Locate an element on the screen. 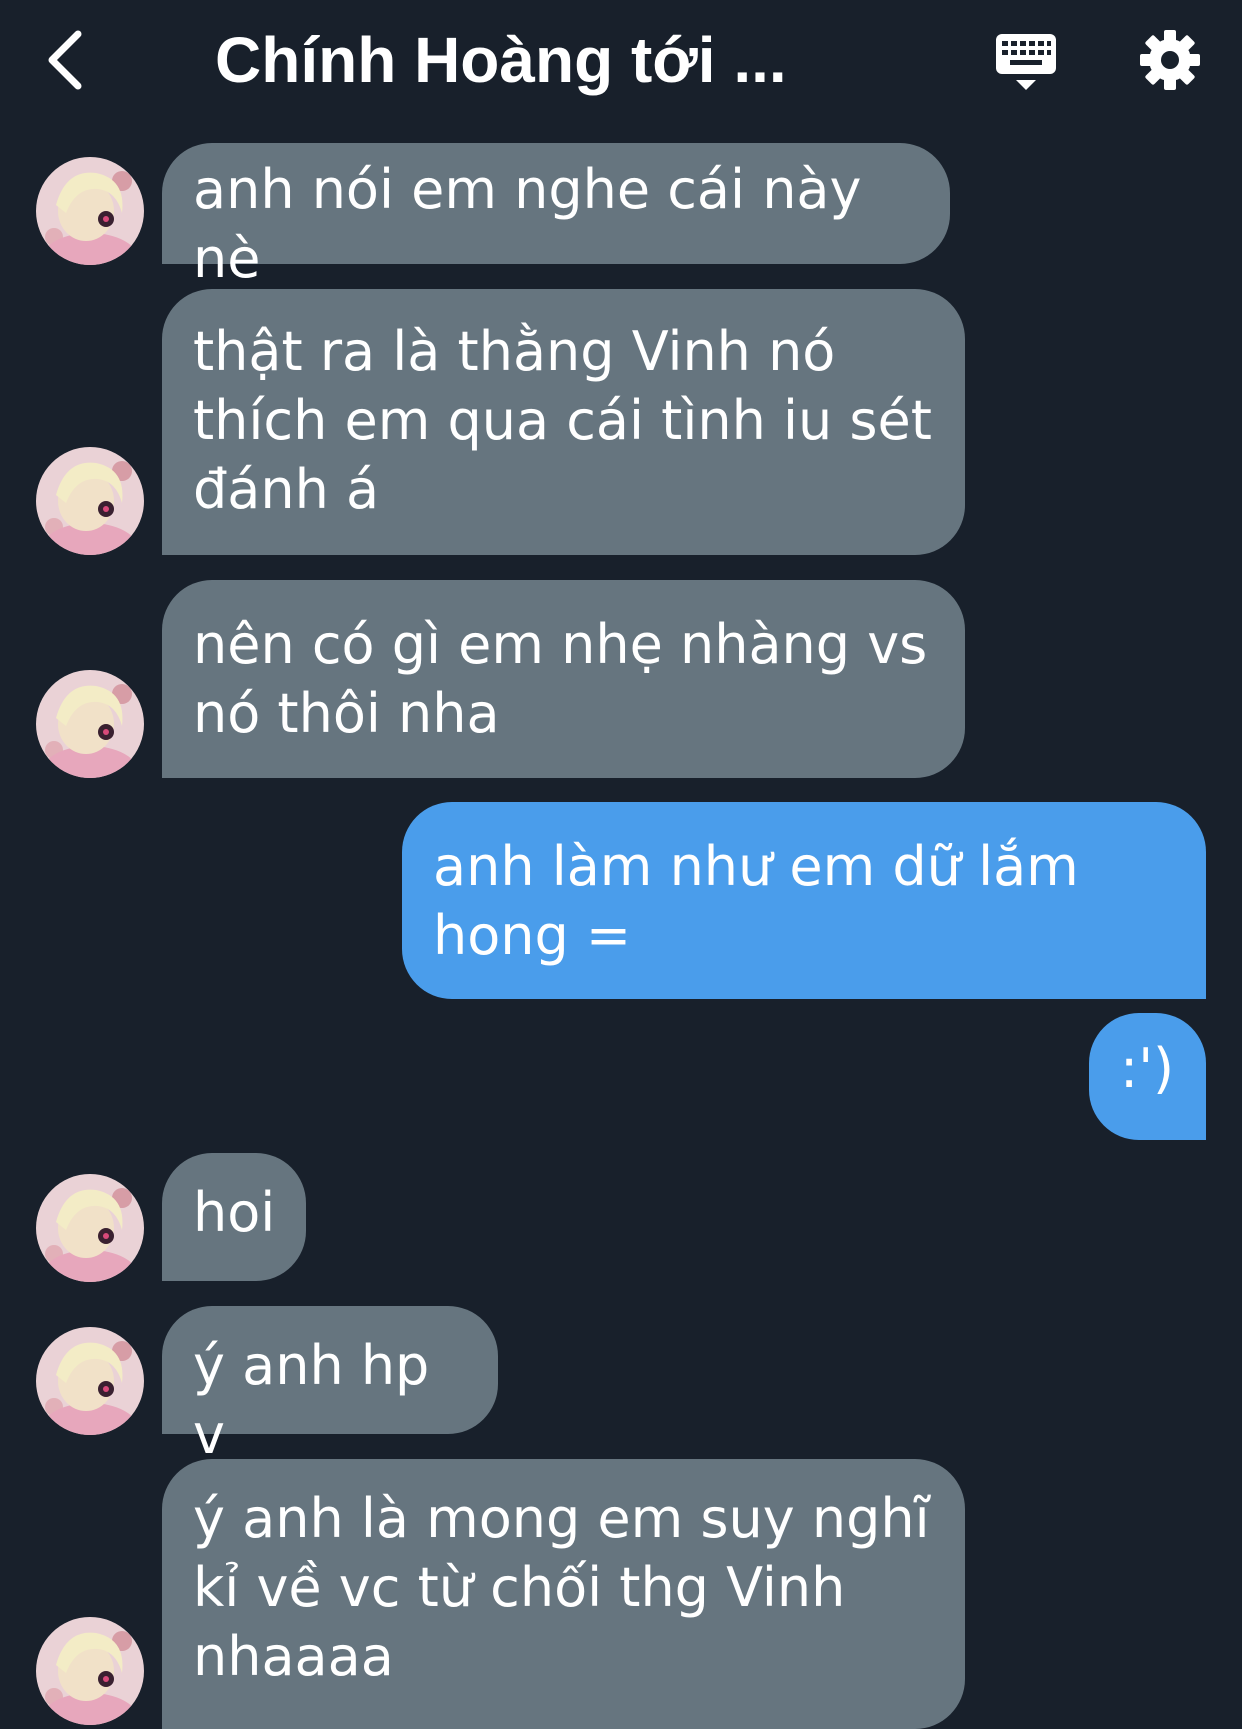 The width and height of the screenshot is (1242, 1729). incoming-message-bubble: anh nói em nghe cái này nè is located at coordinates (556, 216).